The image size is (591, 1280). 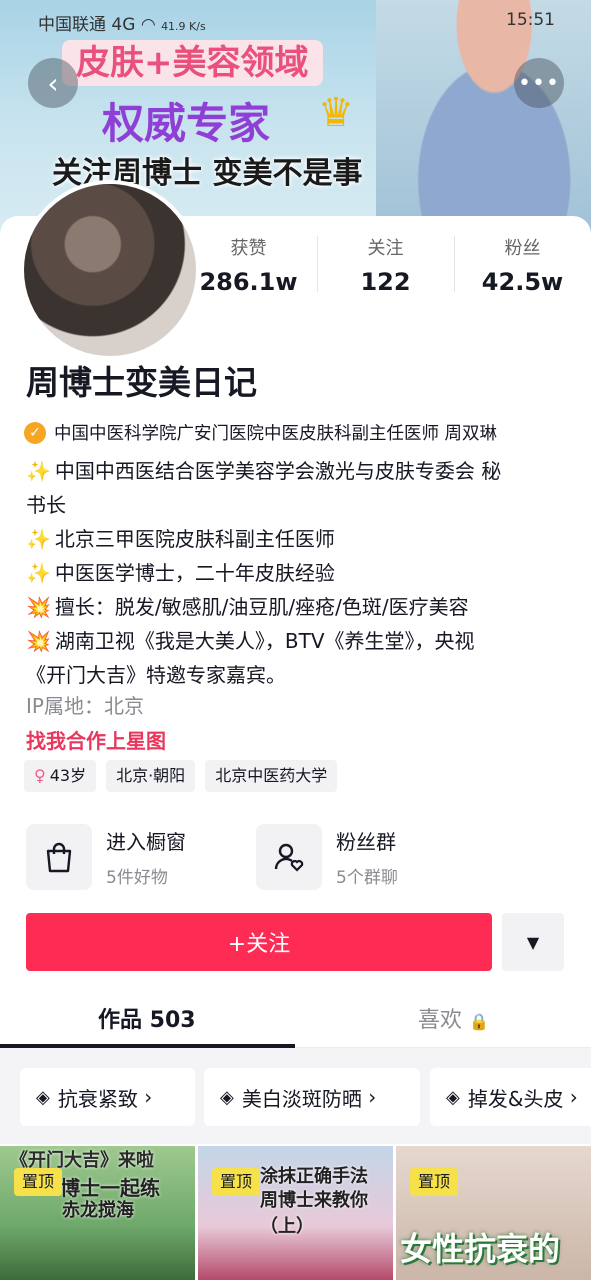 I want to click on tag-school: 北京中医药大学, so click(x=271, y=776).